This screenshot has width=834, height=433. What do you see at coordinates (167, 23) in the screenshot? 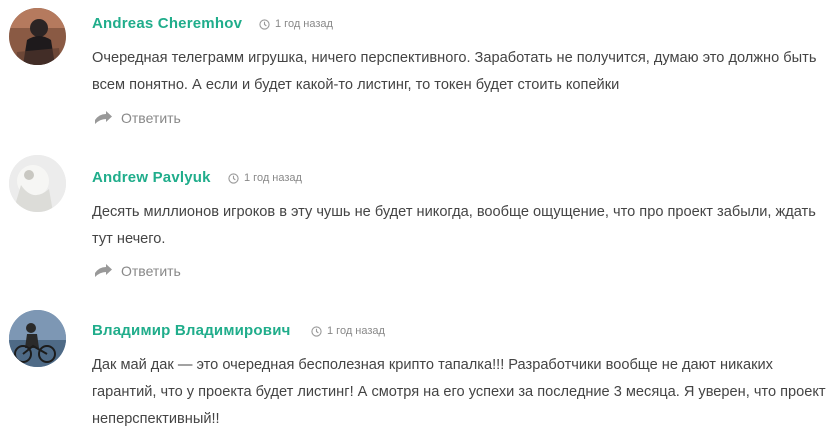
I see `comment-author: Andreas Cheremhov` at bounding box center [167, 23].